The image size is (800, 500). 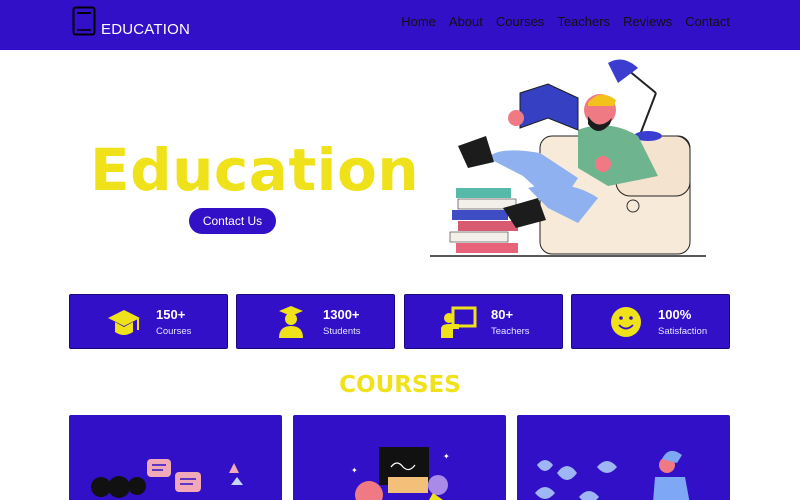 I want to click on nav-teachers: Teachers, so click(x=583, y=21).